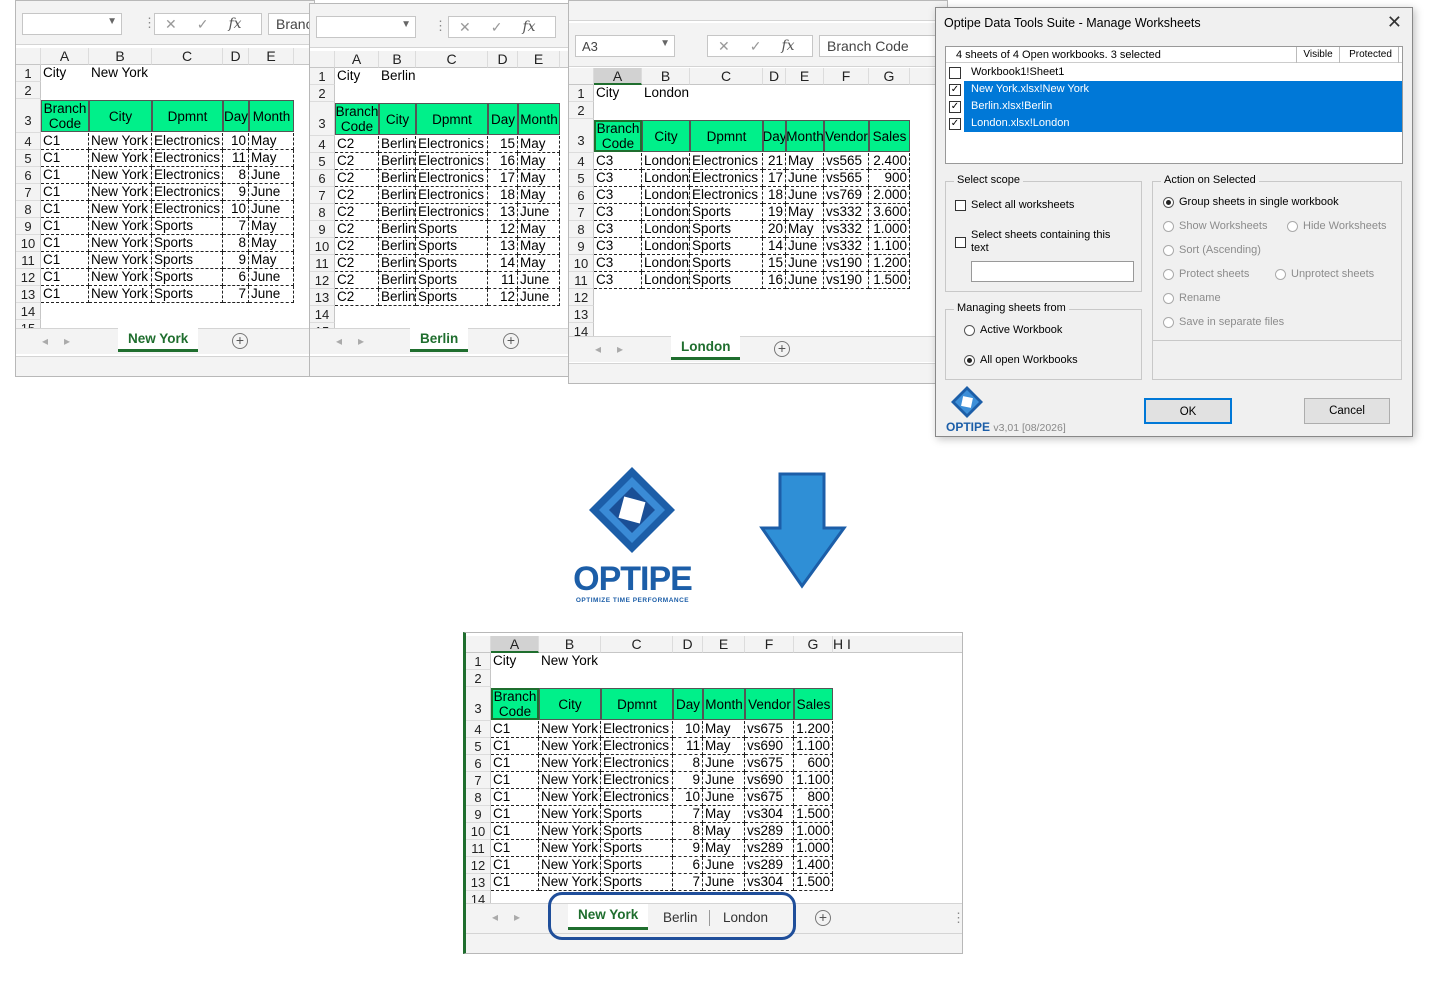 This screenshot has height=986, width=1436. What do you see at coordinates (357, 119) in the screenshot?
I see `table-header-cell: Branch Code` at bounding box center [357, 119].